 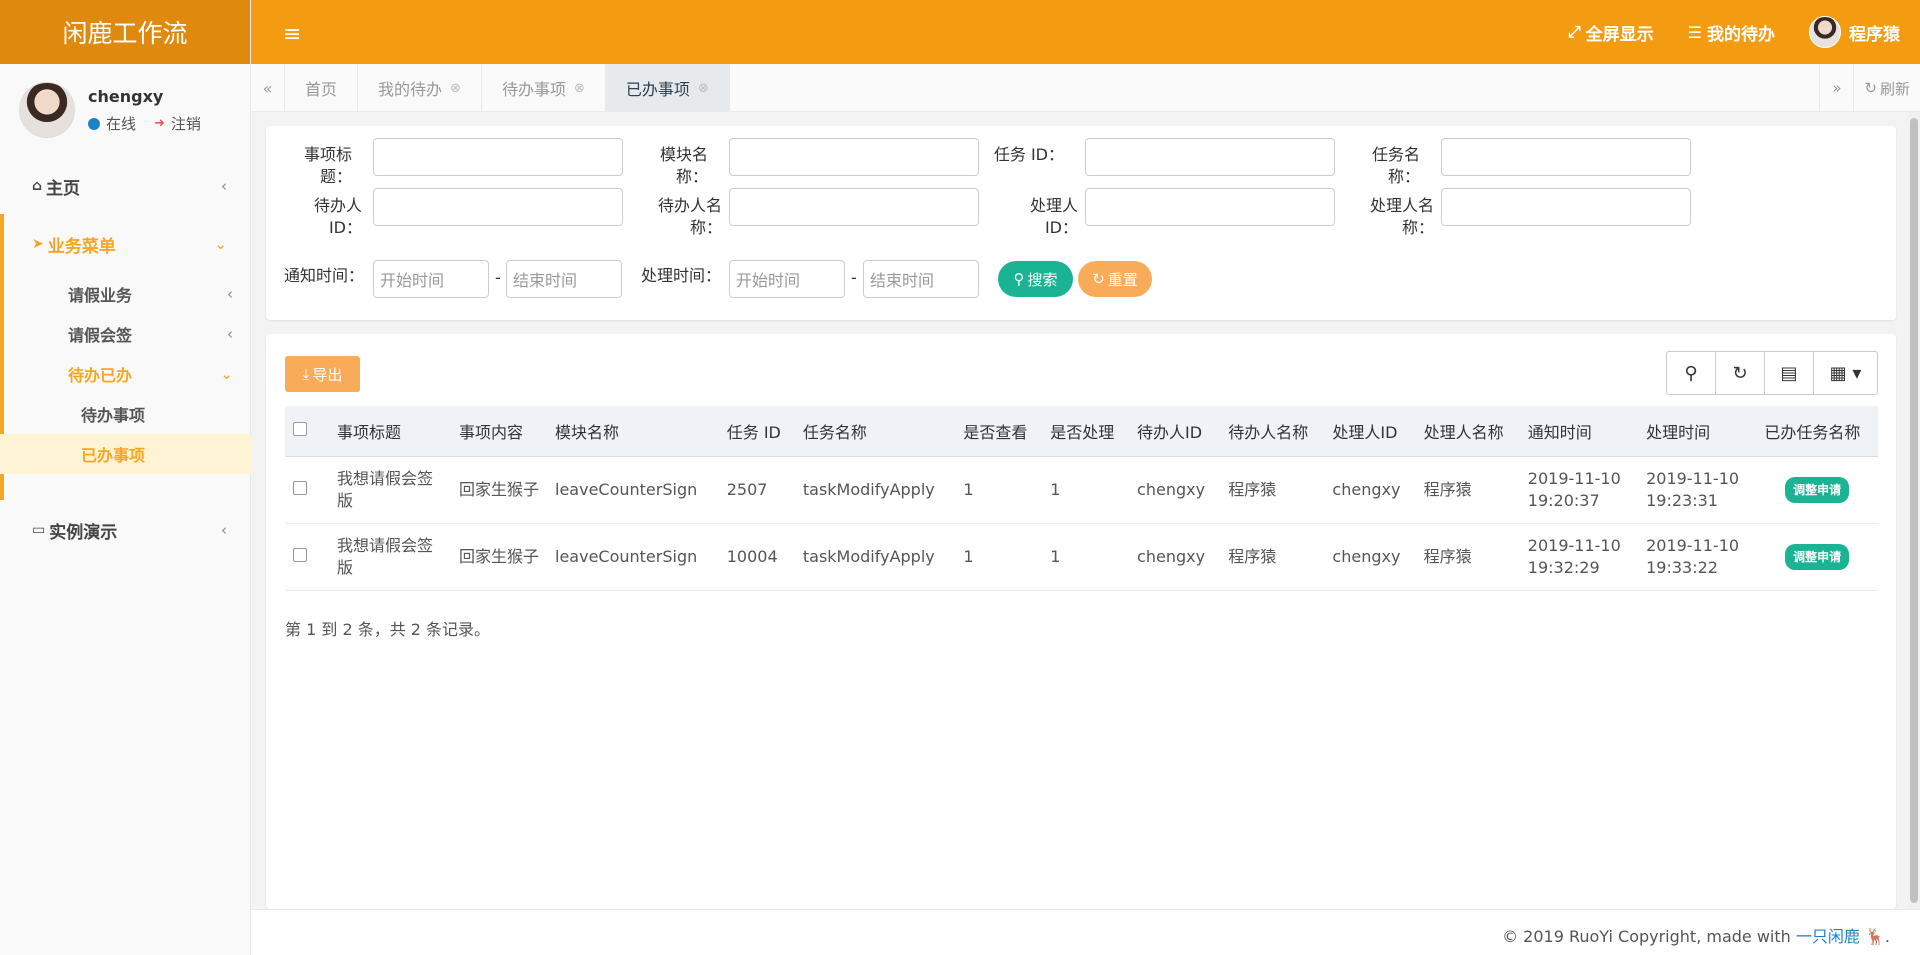 I want to click on sidebar-item-leave: 请假业务 ‹, so click(x=125, y=294).